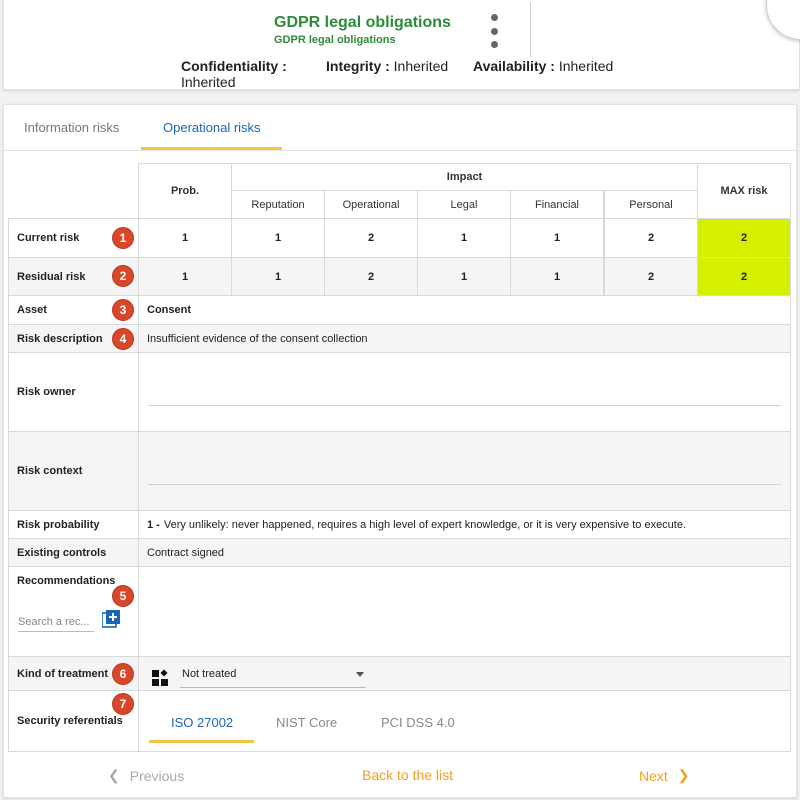 This screenshot has height=800, width=800. What do you see at coordinates (73, 552) in the screenshot?
I see `existing-controls-label: Existing controls` at bounding box center [73, 552].